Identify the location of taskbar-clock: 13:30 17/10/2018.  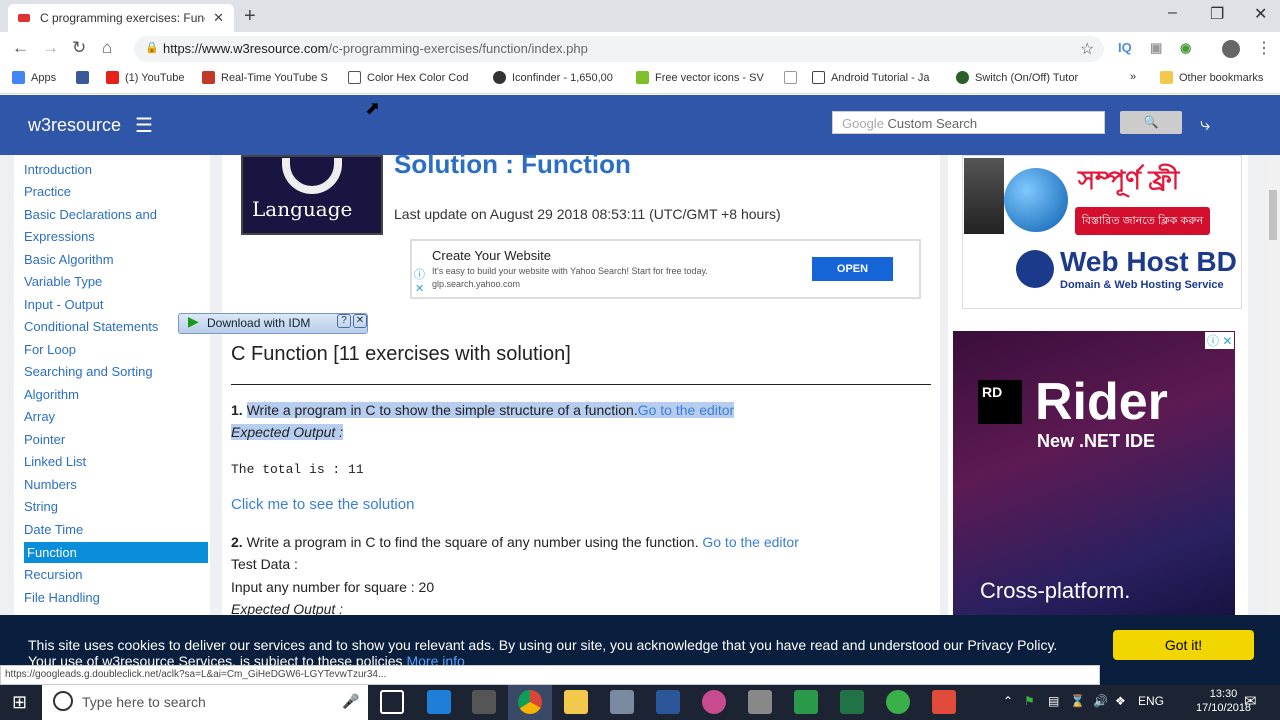
(1223, 701).